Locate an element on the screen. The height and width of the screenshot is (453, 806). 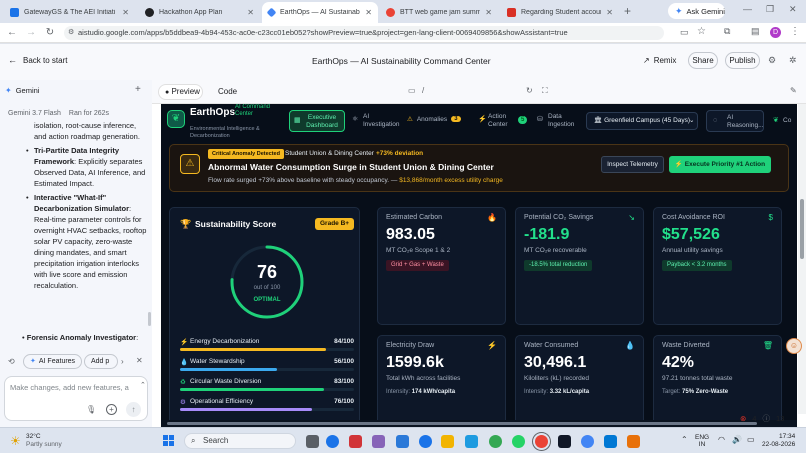
vertical-scrollbar is located at coordinates (802, 259).